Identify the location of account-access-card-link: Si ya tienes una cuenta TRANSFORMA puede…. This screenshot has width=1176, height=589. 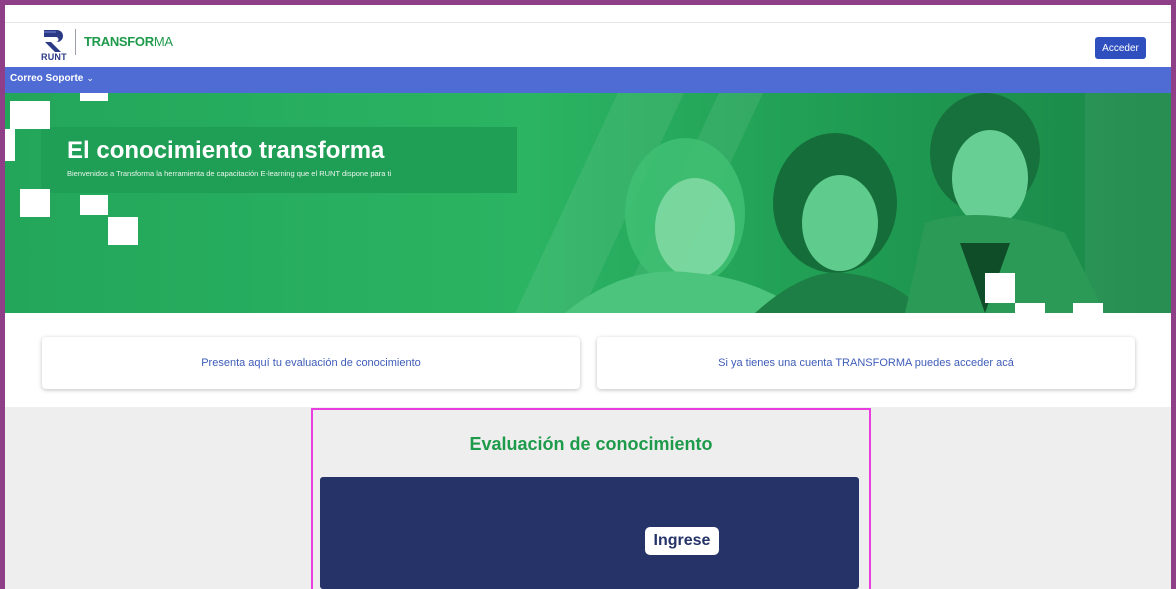
(866, 363).